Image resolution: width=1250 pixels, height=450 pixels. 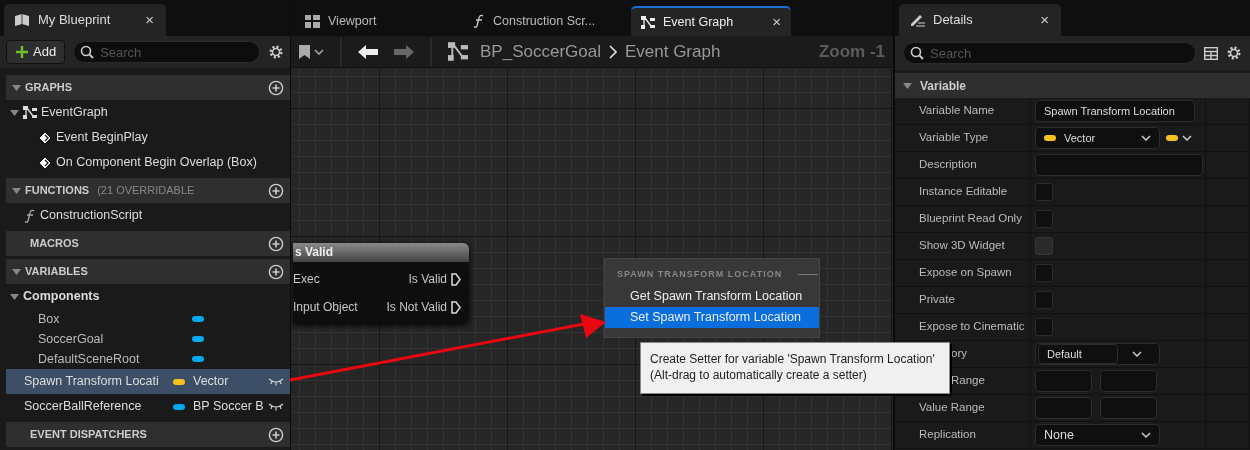 What do you see at coordinates (700, 274) in the screenshot?
I see `menu-heading: SPAWN TRANSFORM LOCATION` at bounding box center [700, 274].